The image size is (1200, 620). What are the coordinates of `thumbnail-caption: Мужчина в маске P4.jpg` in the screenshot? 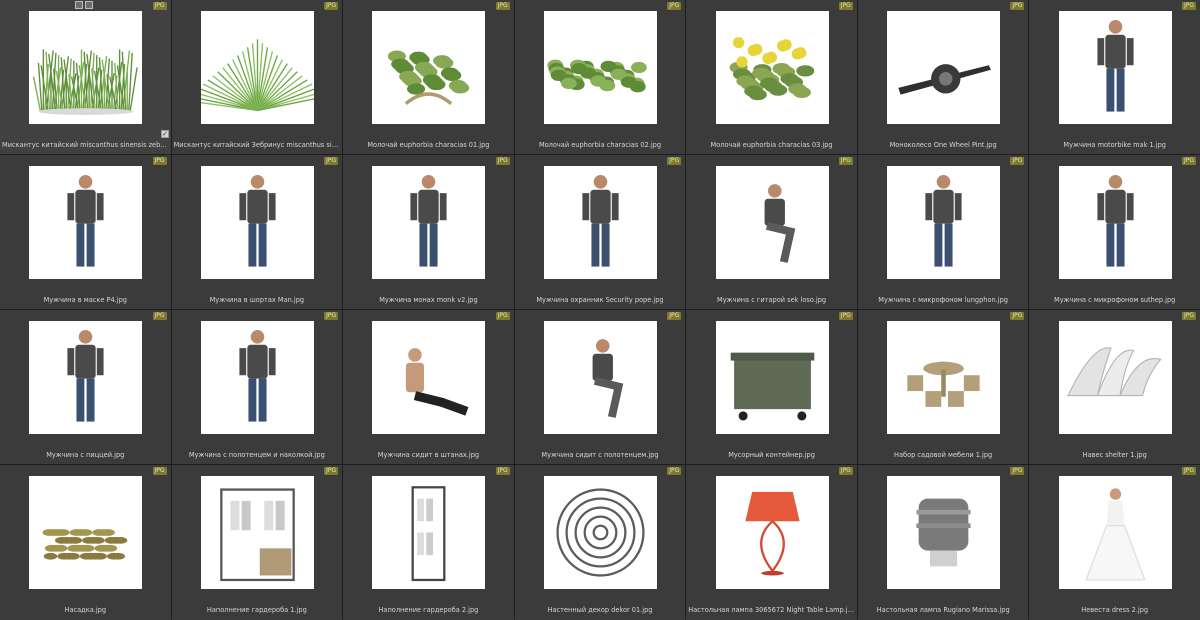 It's located at (85, 300).